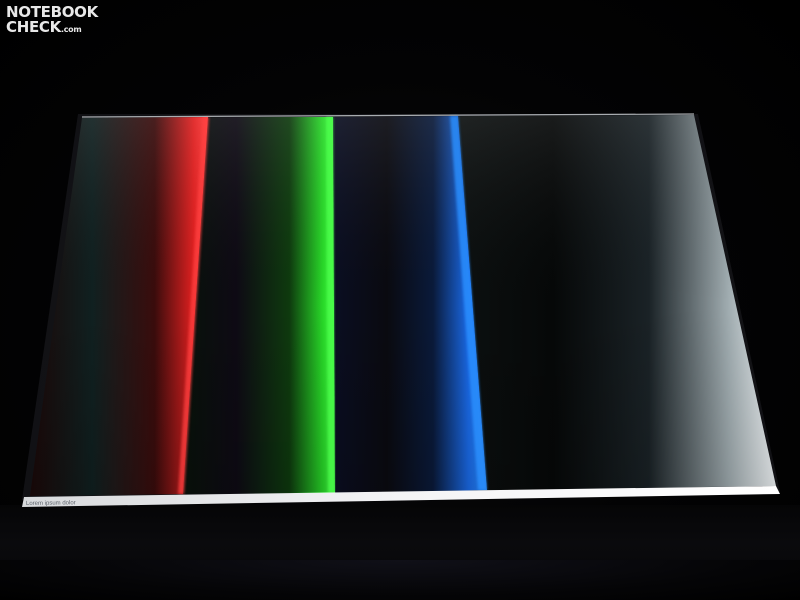  I want to click on logo-line2: CHECK.com, so click(61, 28).